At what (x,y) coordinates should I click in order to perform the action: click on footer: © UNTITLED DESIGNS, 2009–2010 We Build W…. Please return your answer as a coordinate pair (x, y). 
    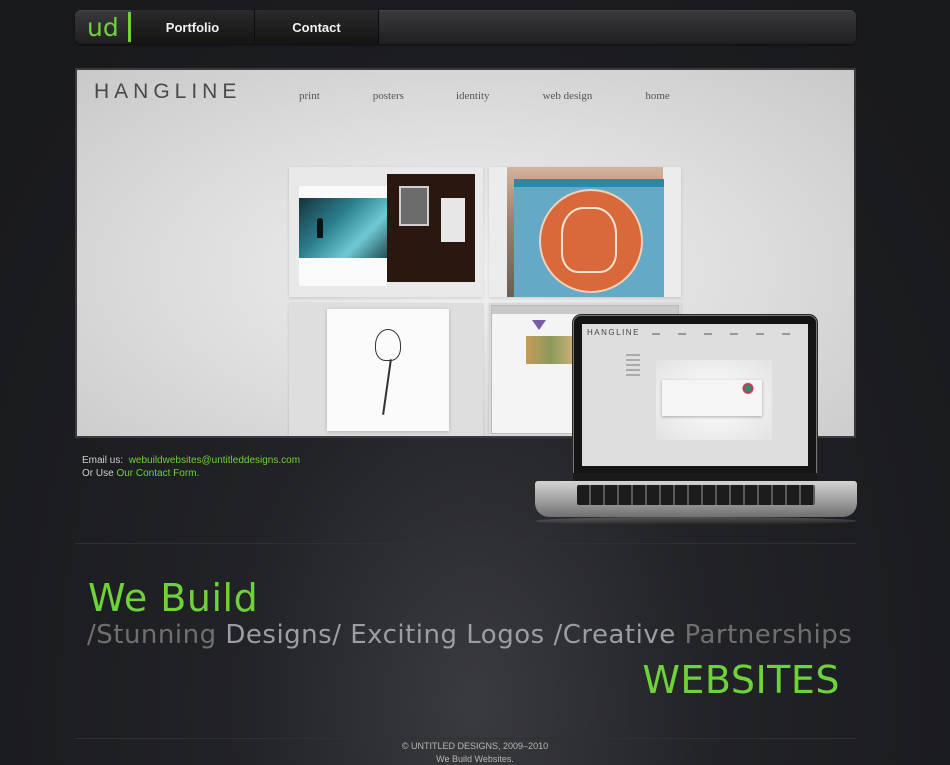
    Looking at the image, I should click on (475, 752).